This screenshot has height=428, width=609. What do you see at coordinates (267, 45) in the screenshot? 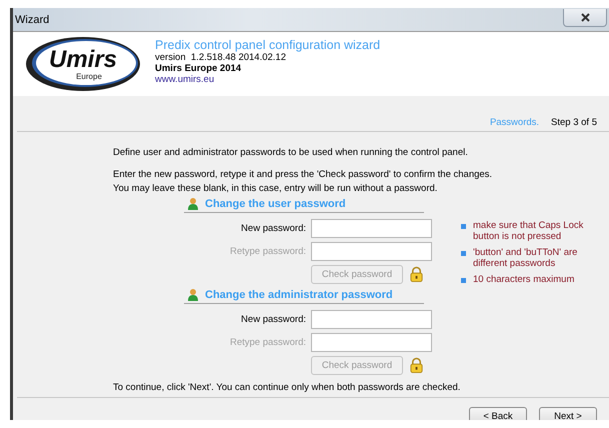
I see `wizard-title: Predix control panel configuration wizard` at bounding box center [267, 45].